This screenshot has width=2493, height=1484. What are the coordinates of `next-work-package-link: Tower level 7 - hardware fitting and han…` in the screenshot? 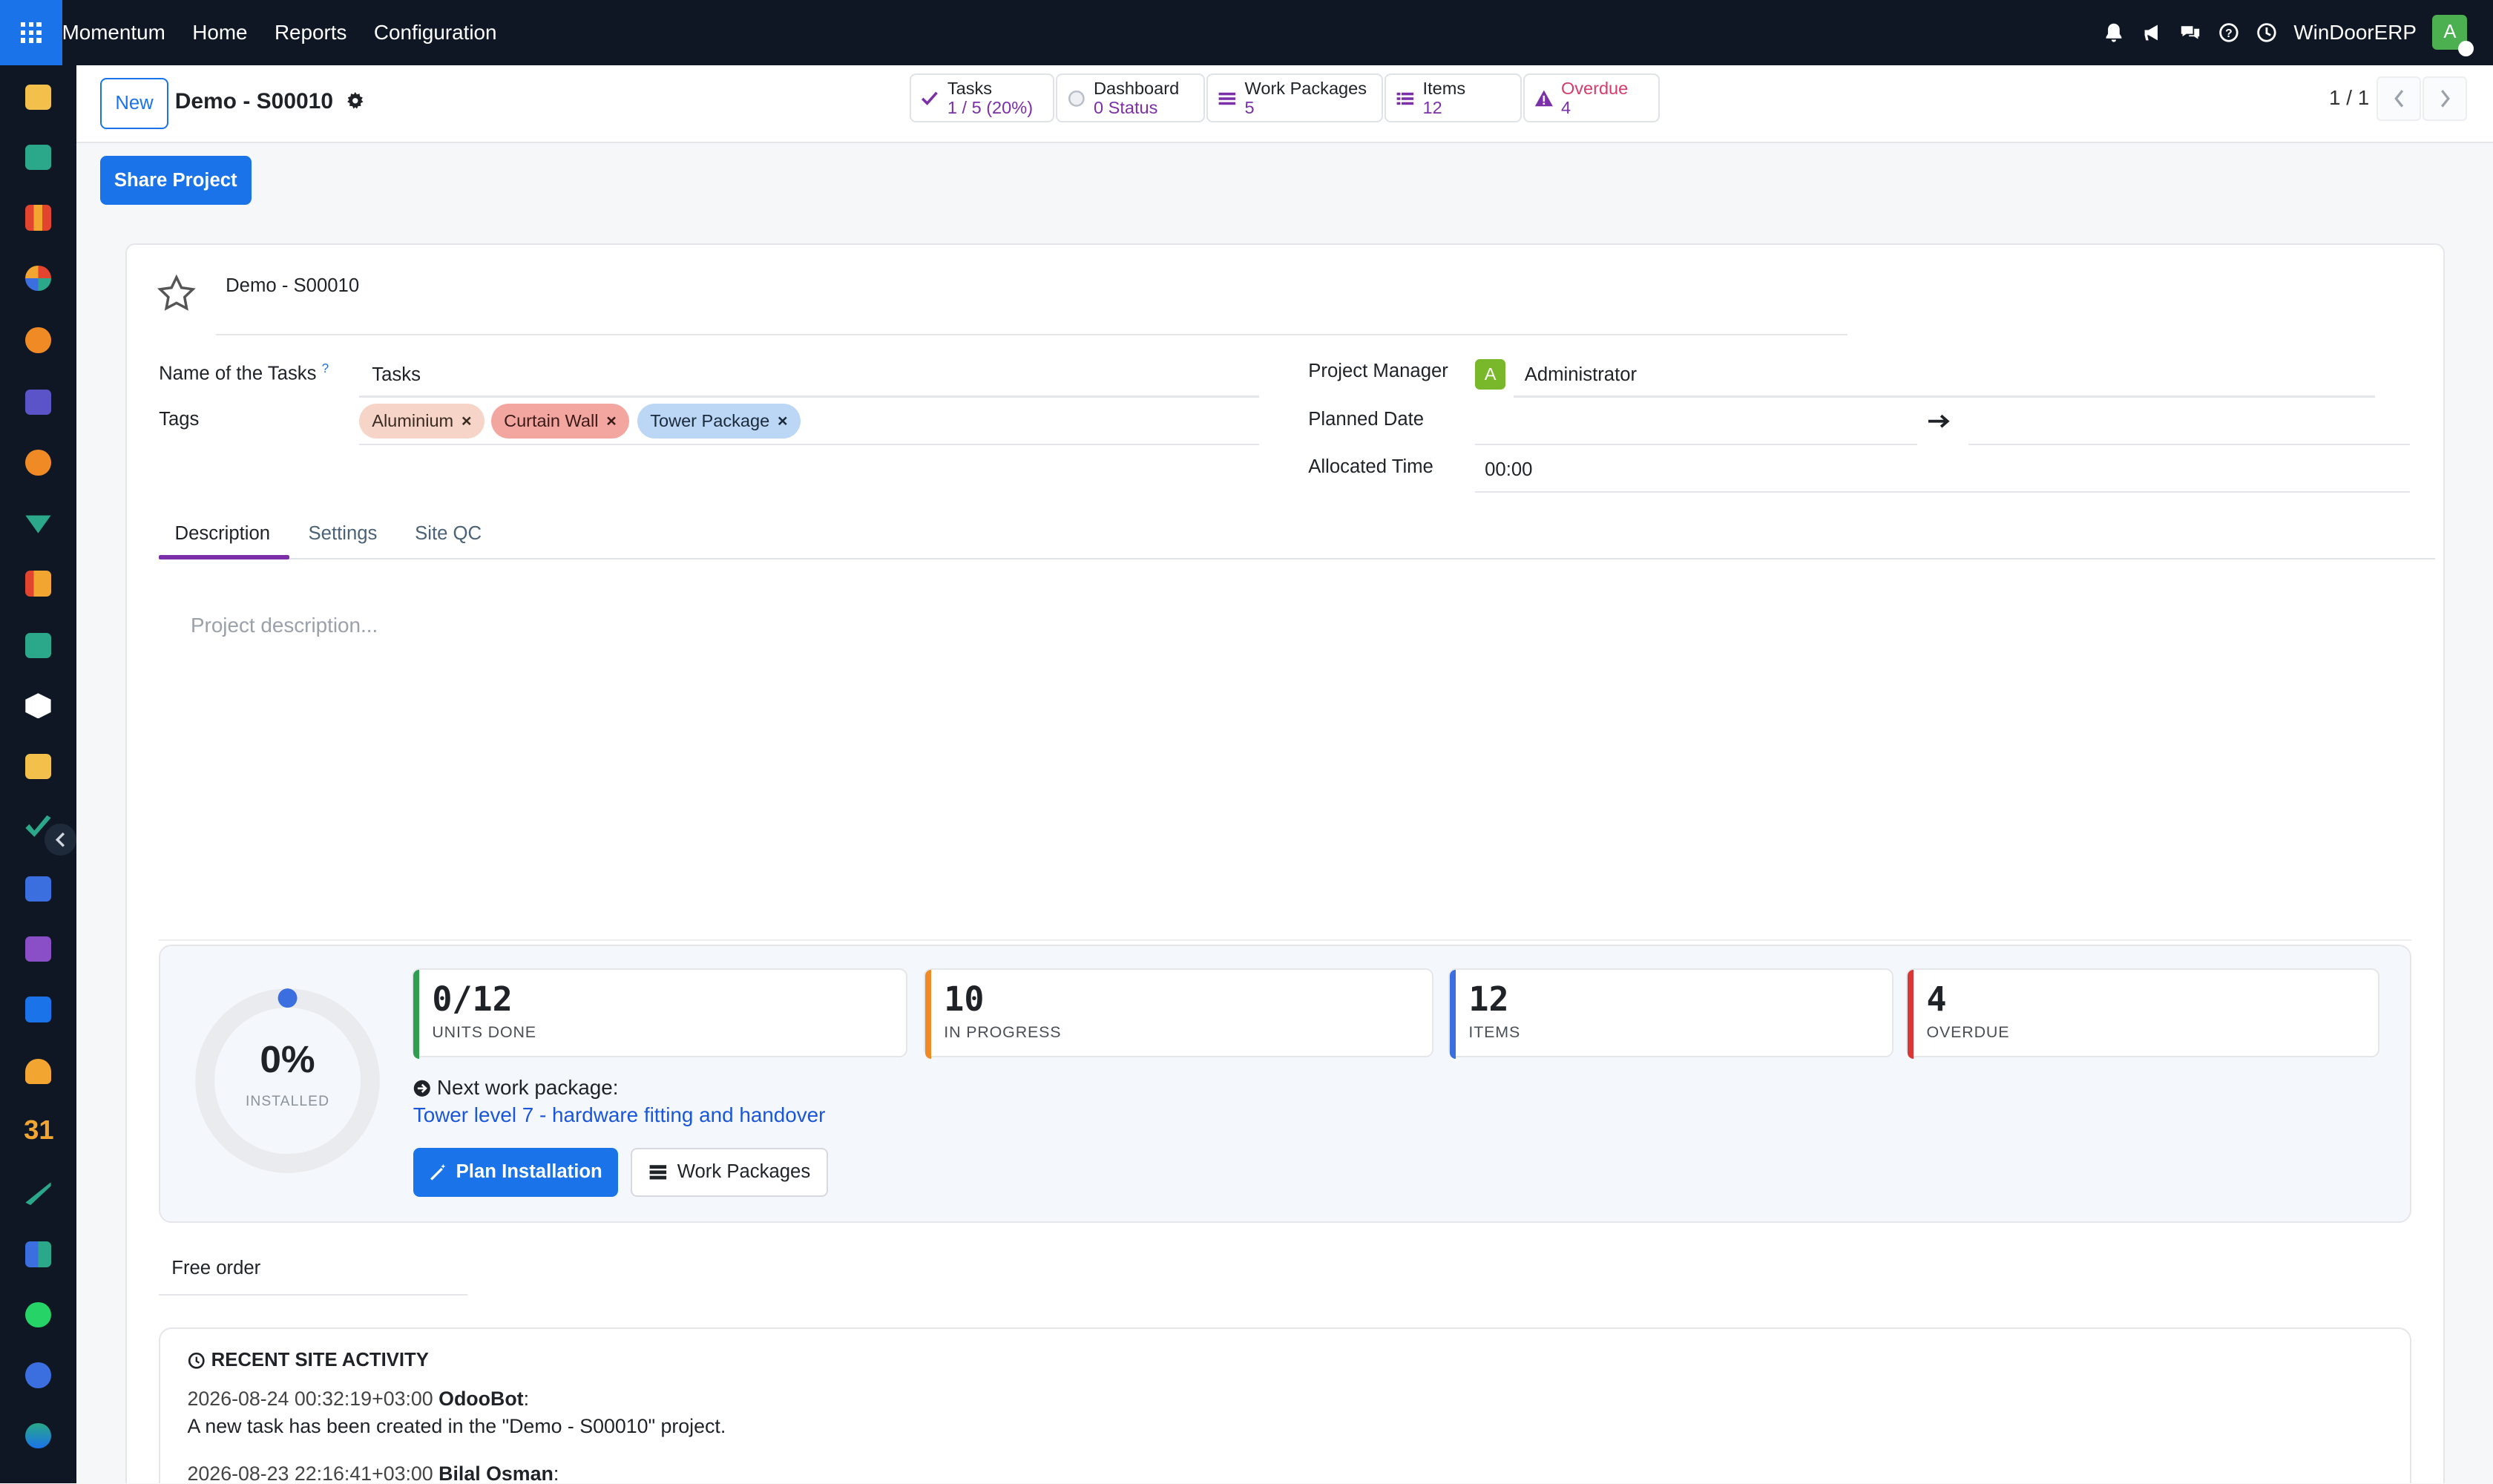 It's located at (619, 1115).